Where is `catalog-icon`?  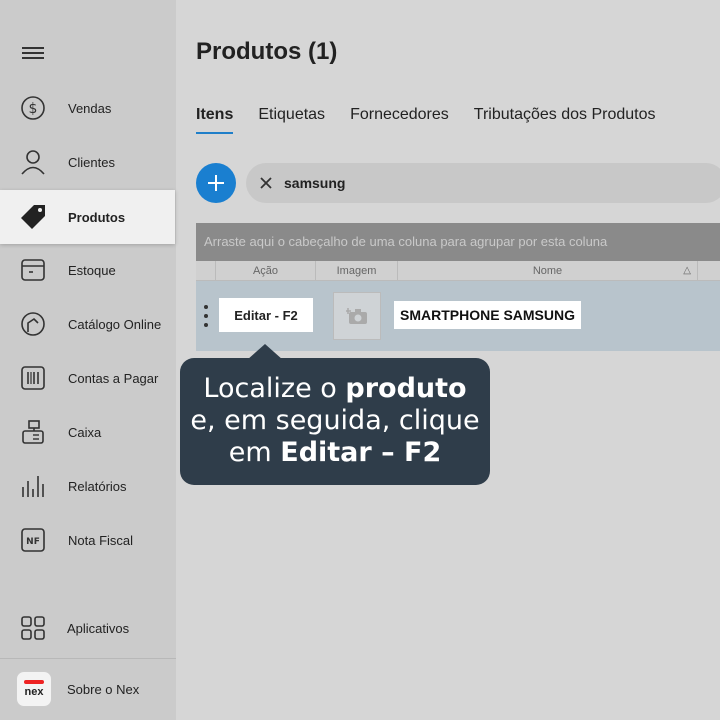
catalog-icon is located at coordinates (33, 324).